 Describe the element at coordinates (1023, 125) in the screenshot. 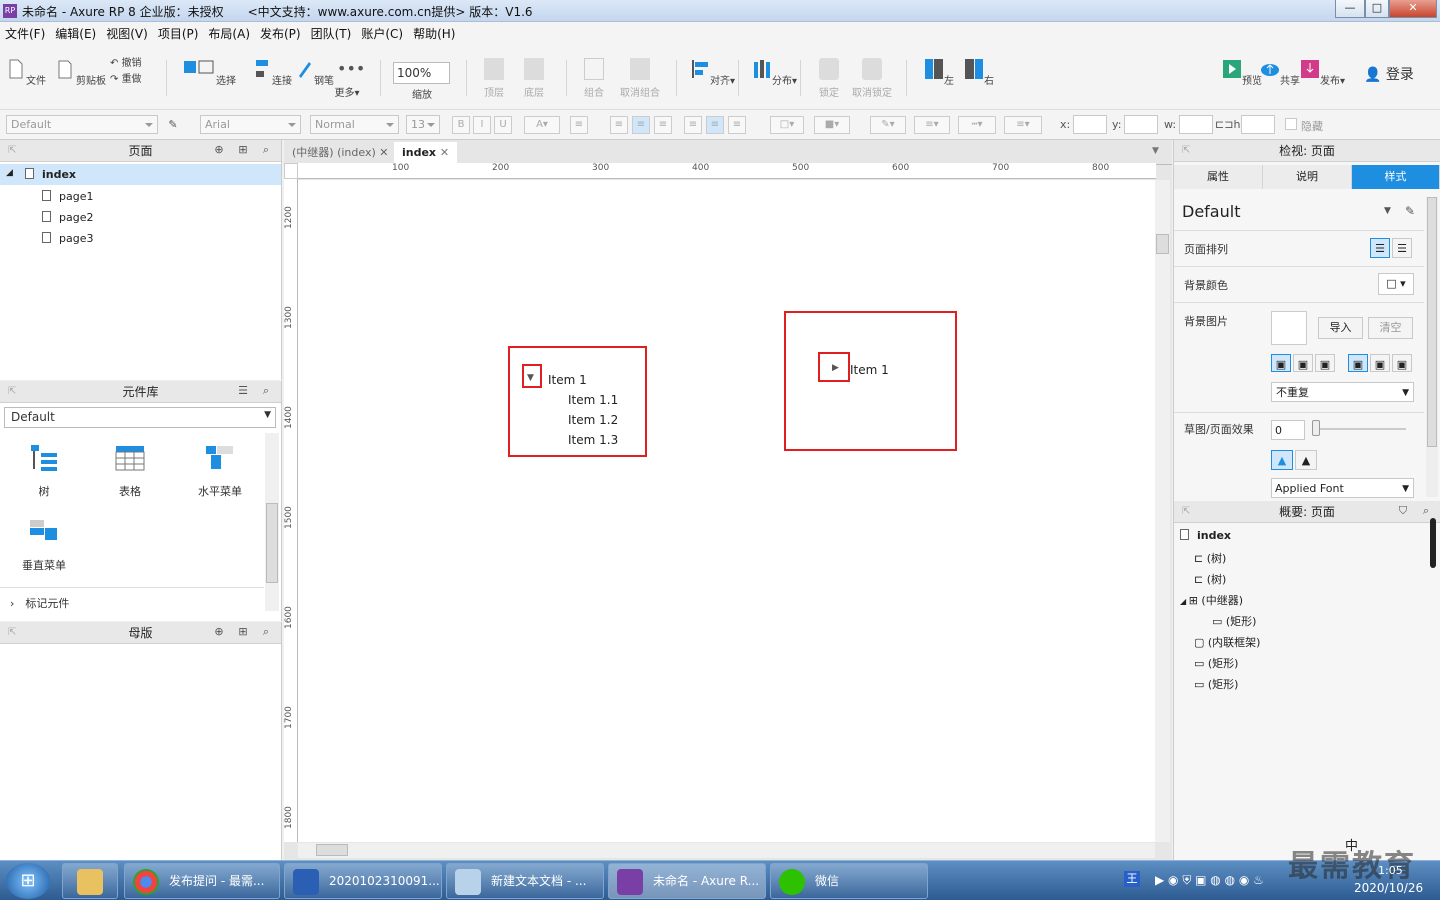

I see `arrow-style-button: ≡▾` at that location.